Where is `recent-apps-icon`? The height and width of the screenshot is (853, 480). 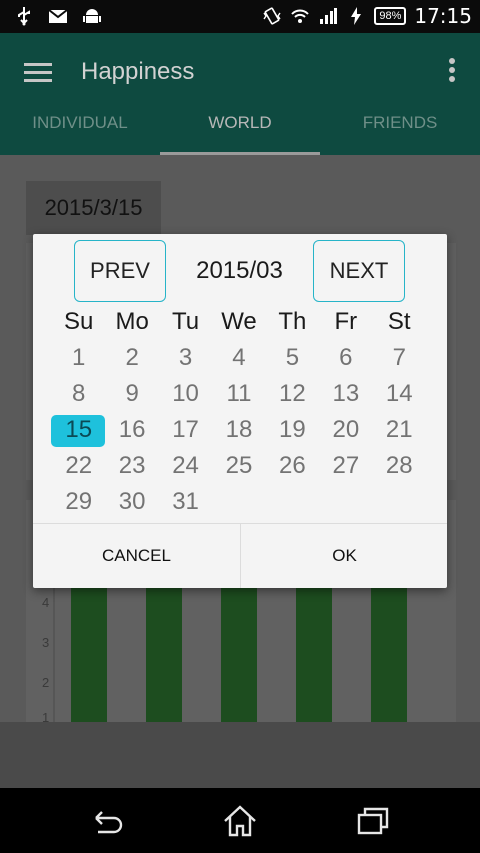 recent-apps-icon is located at coordinates (373, 821).